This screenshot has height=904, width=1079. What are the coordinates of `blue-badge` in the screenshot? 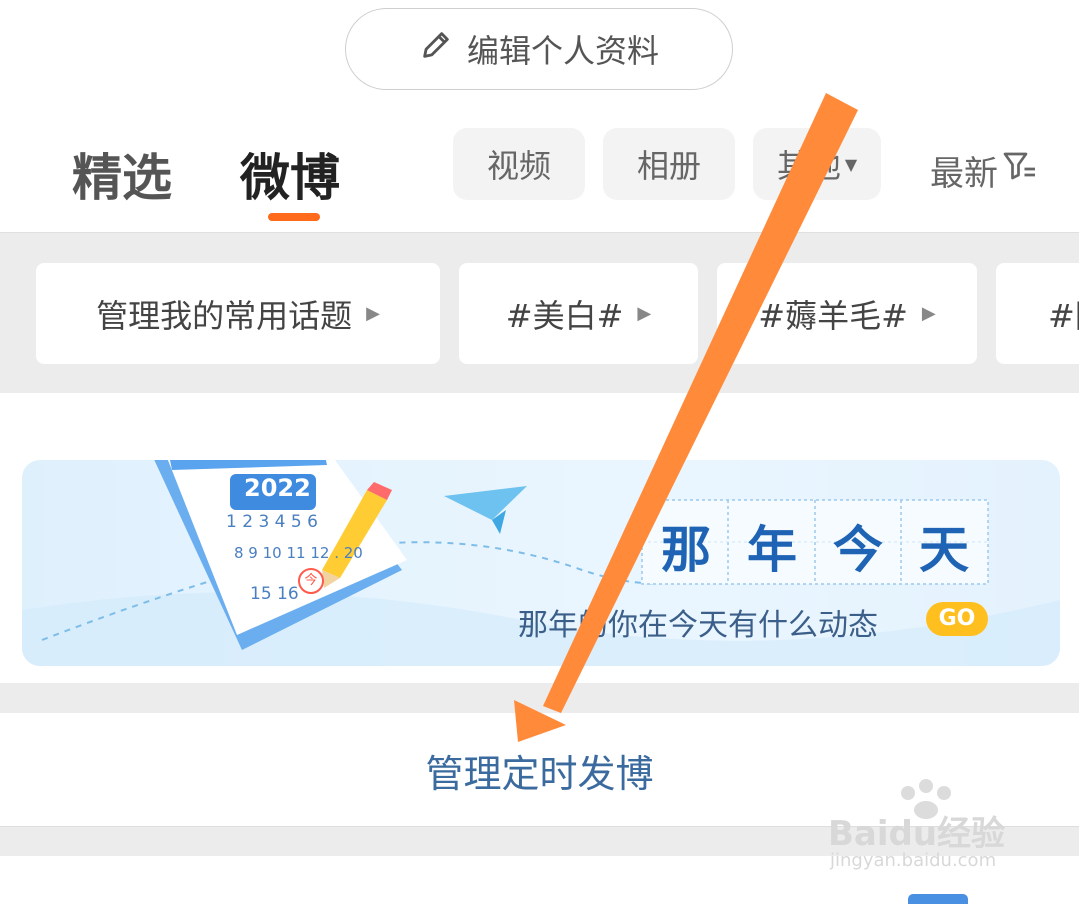 It's located at (938, 899).